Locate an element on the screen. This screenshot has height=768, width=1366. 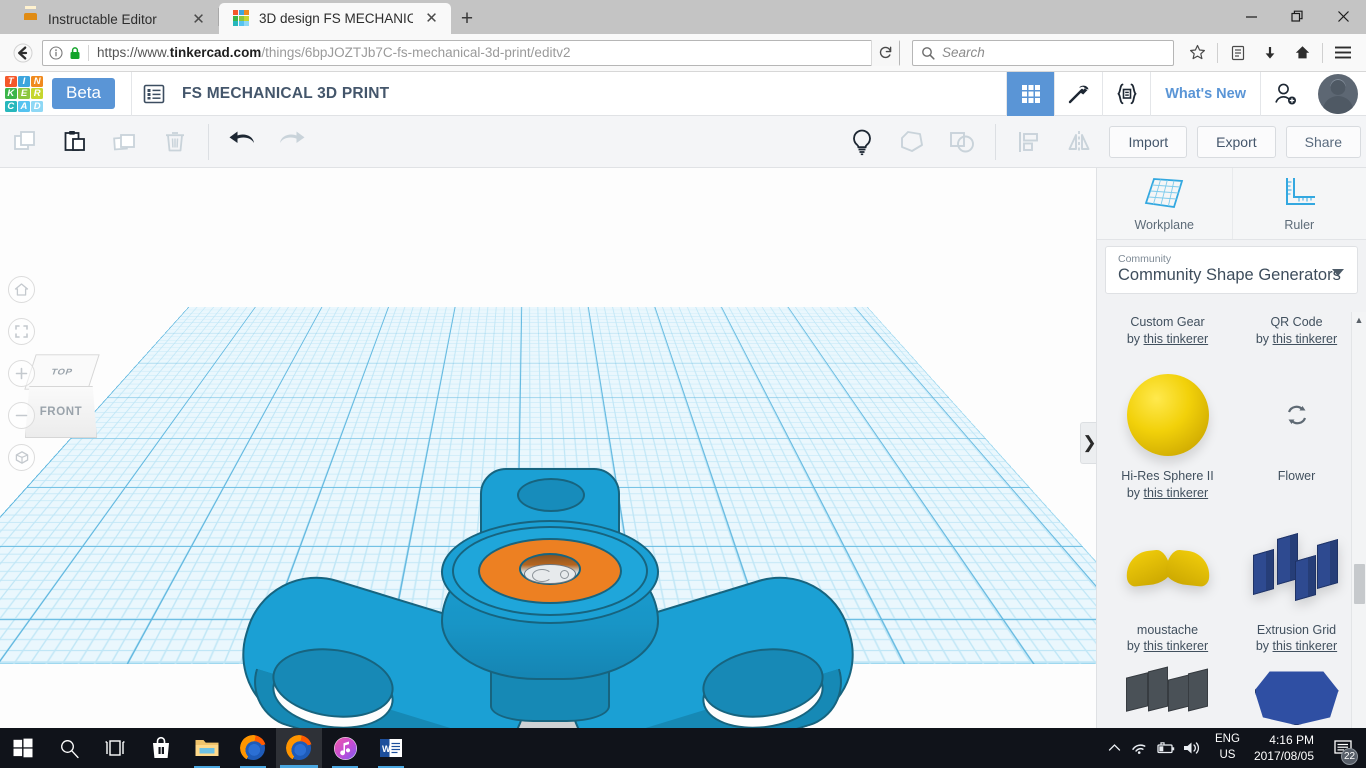
redo-arrow-icon is located at coordinates (292, 142).